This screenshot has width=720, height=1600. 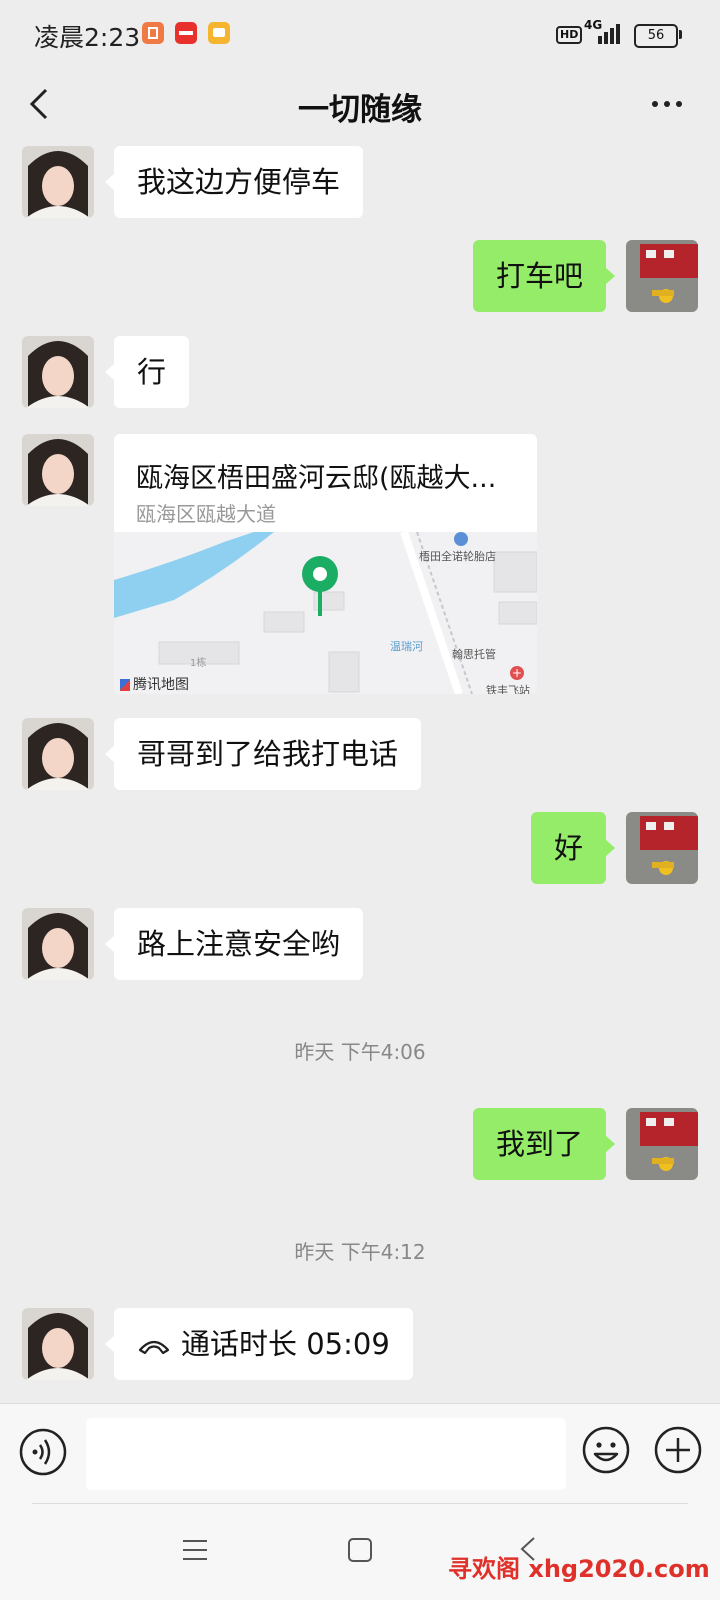 What do you see at coordinates (153, 33) in the screenshot?
I see `orange-square-icon` at bounding box center [153, 33].